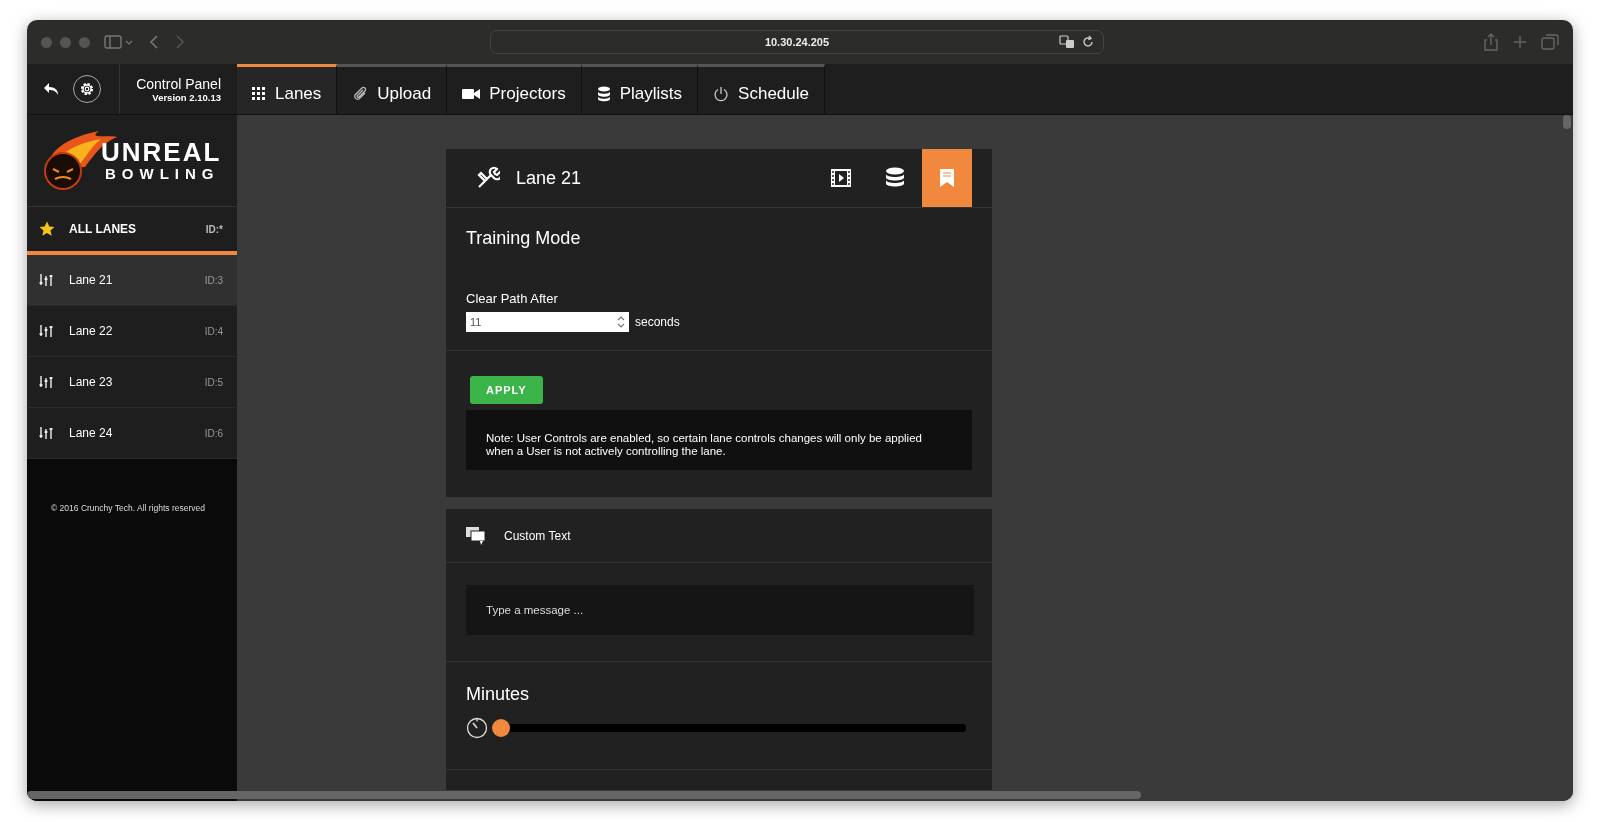 The width and height of the screenshot is (1600, 835). What do you see at coordinates (180, 42) in the screenshot?
I see `forward-icon` at bounding box center [180, 42].